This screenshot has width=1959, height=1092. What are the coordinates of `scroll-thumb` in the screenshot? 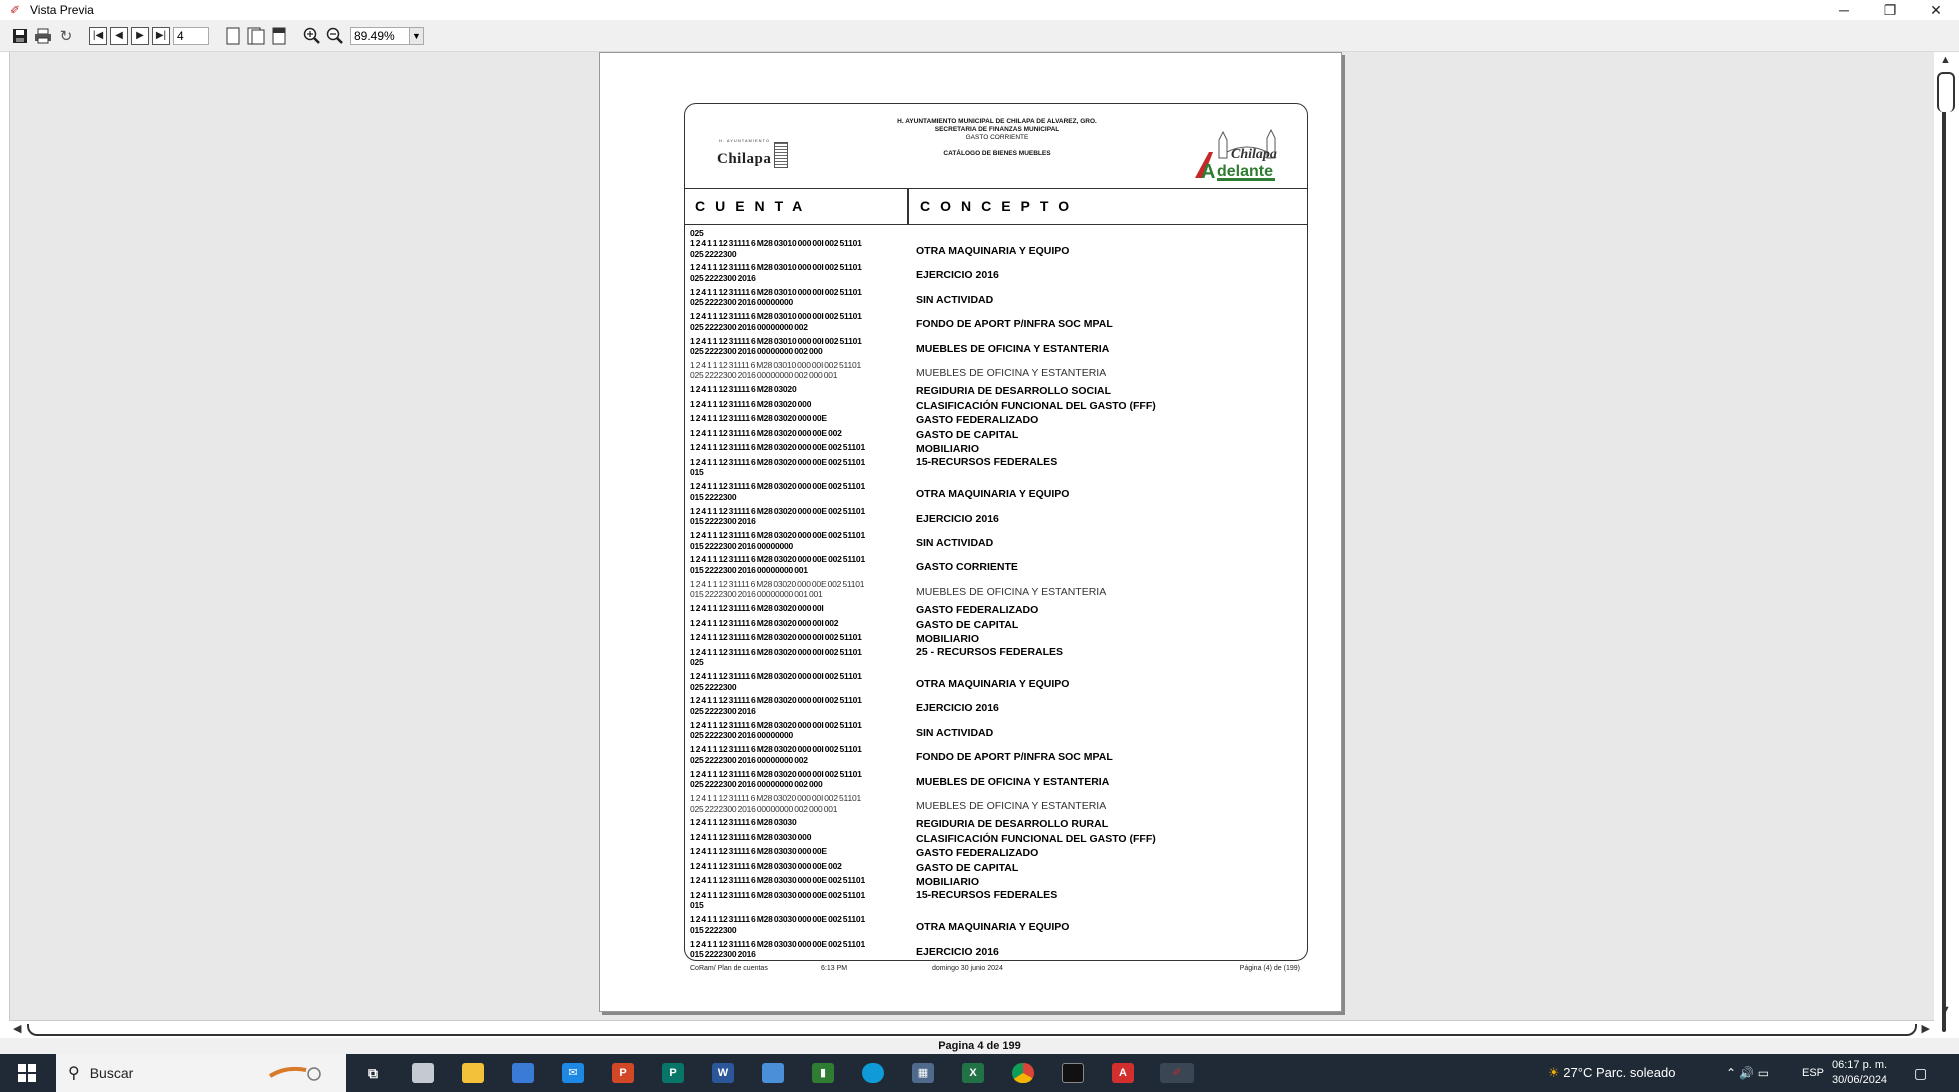 It's located at (1946, 92).